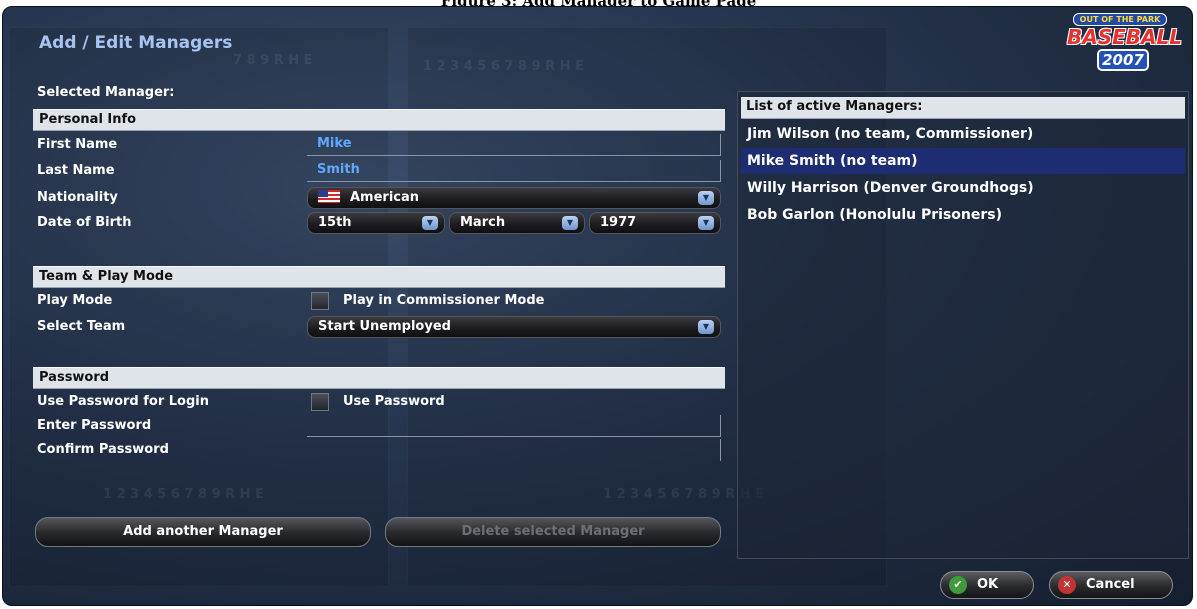  Describe the element at coordinates (76, 170) in the screenshot. I see `last-name-label: Last Name` at that location.